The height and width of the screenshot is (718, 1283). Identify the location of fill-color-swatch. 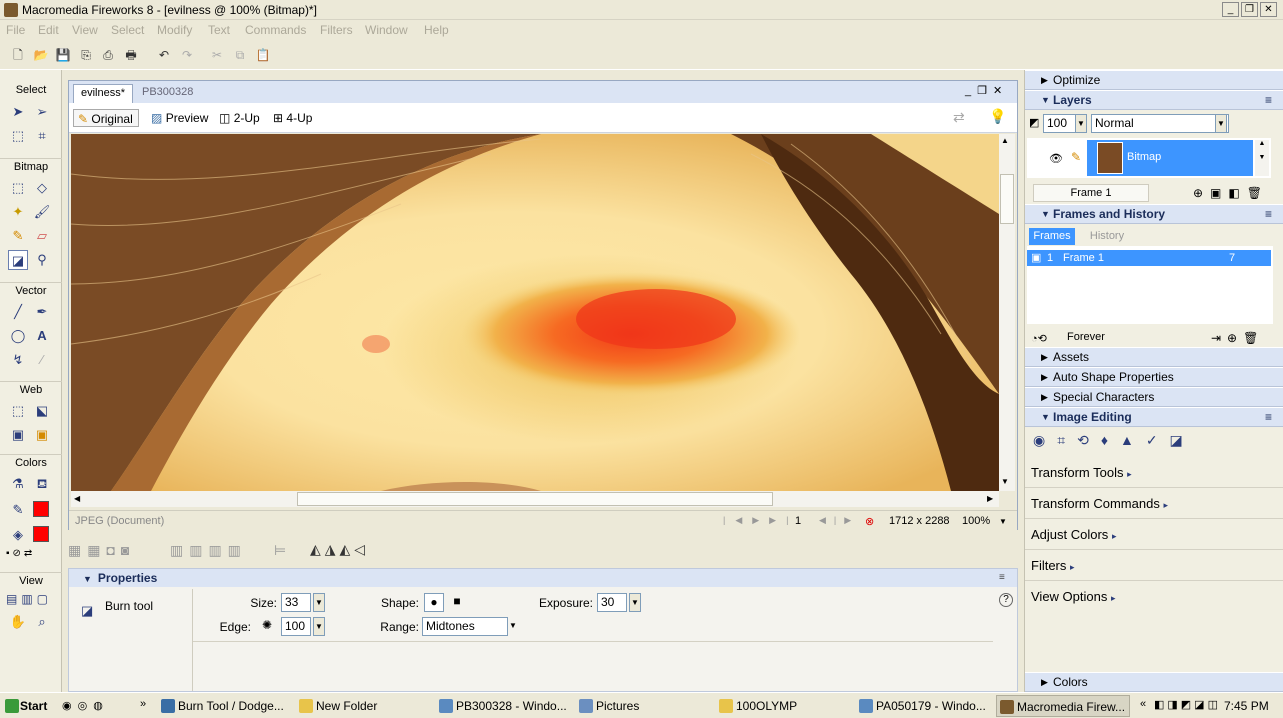
(41, 534).